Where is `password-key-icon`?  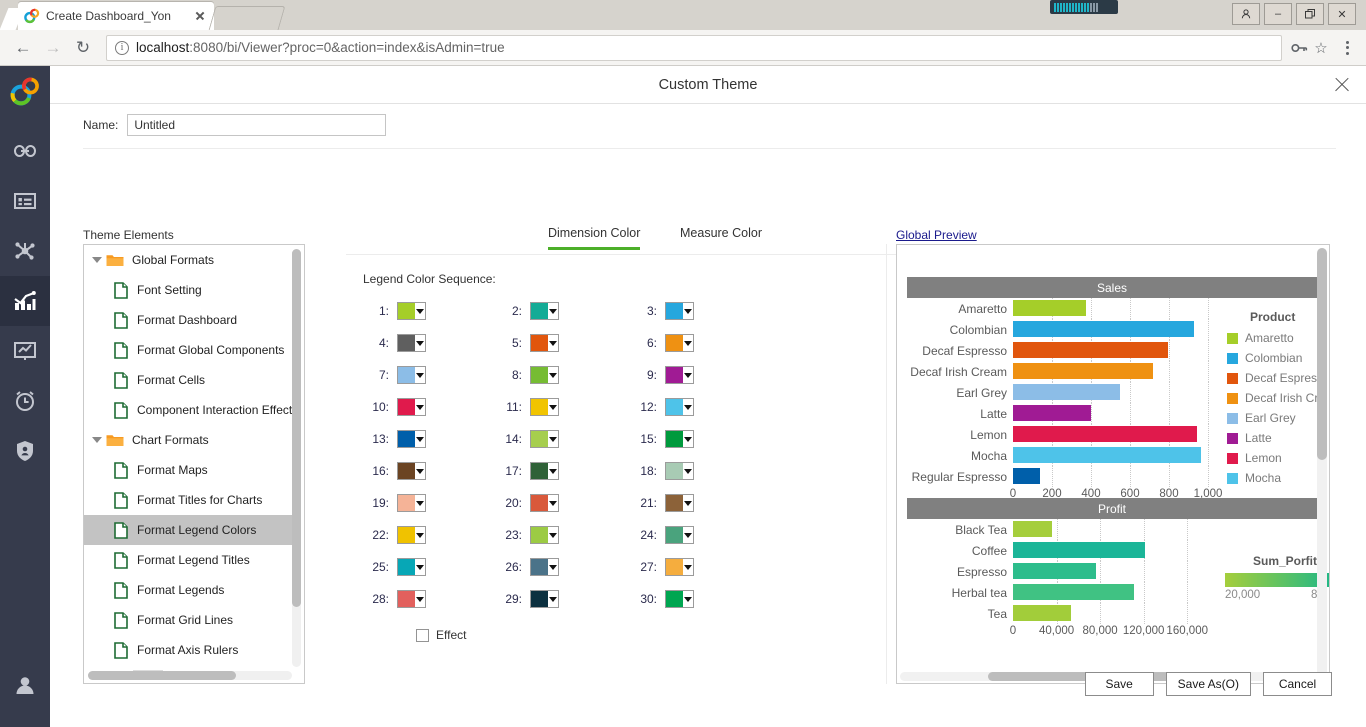
password-key-icon is located at coordinates (1299, 48).